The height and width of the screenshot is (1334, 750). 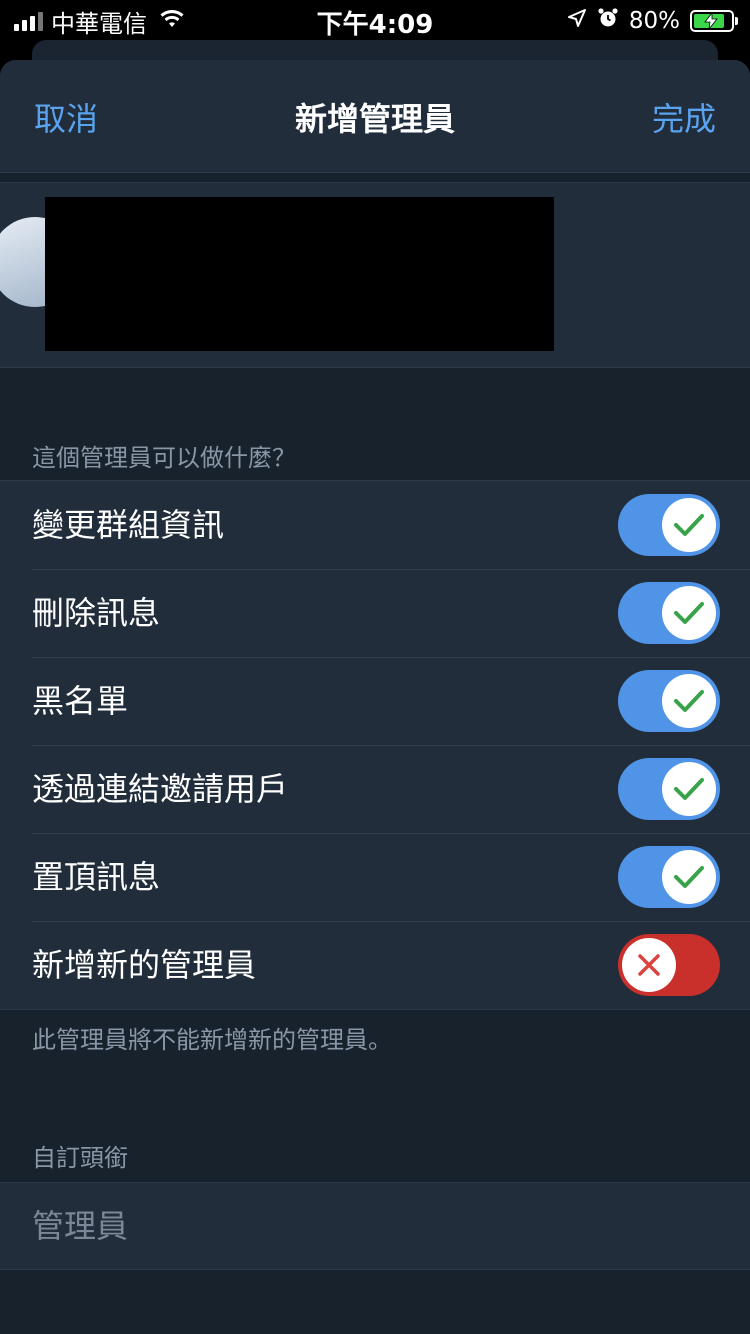 What do you see at coordinates (608, 21) in the screenshot?
I see `alarm-clock-icon` at bounding box center [608, 21].